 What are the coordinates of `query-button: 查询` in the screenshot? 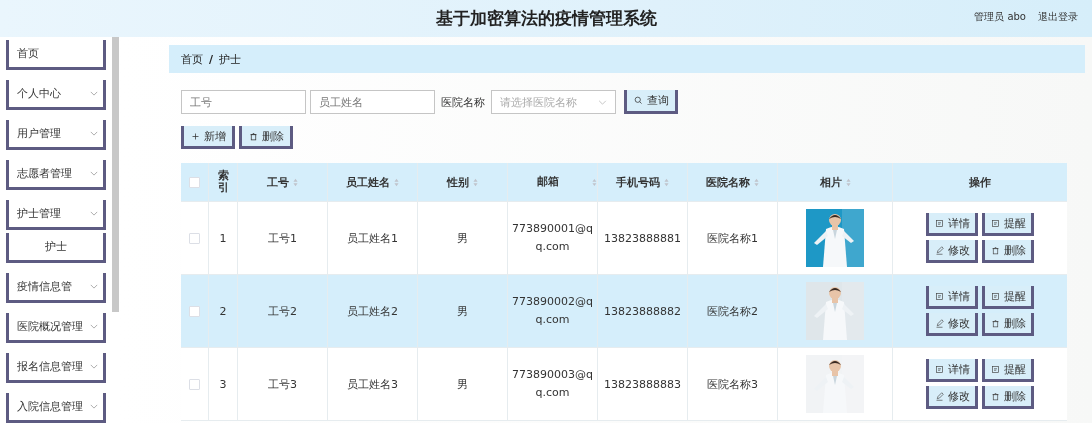 It's located at (651, 102).